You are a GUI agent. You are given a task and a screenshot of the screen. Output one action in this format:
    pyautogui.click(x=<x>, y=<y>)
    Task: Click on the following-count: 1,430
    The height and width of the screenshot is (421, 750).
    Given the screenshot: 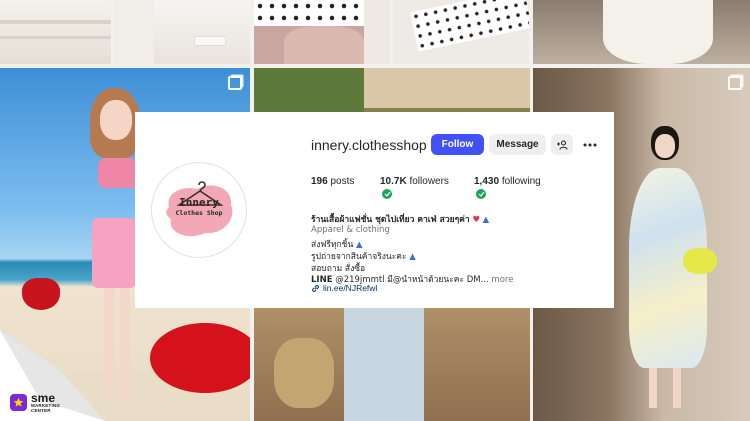 What is the action you would take?
    pyautogui.click(x=487, y=181)
    